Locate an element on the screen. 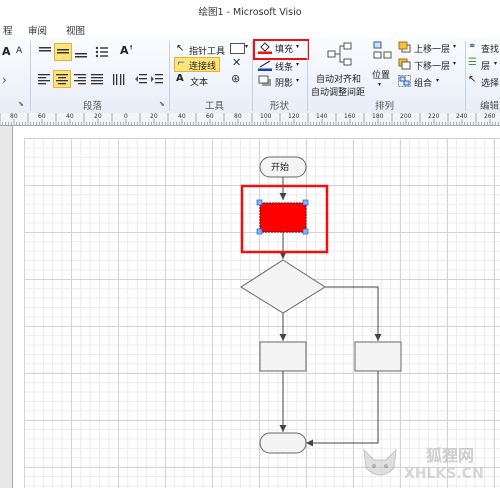 The width and height of the screenshot is (500, 488). end-terminator-shape is located at coordinates (283, 443).